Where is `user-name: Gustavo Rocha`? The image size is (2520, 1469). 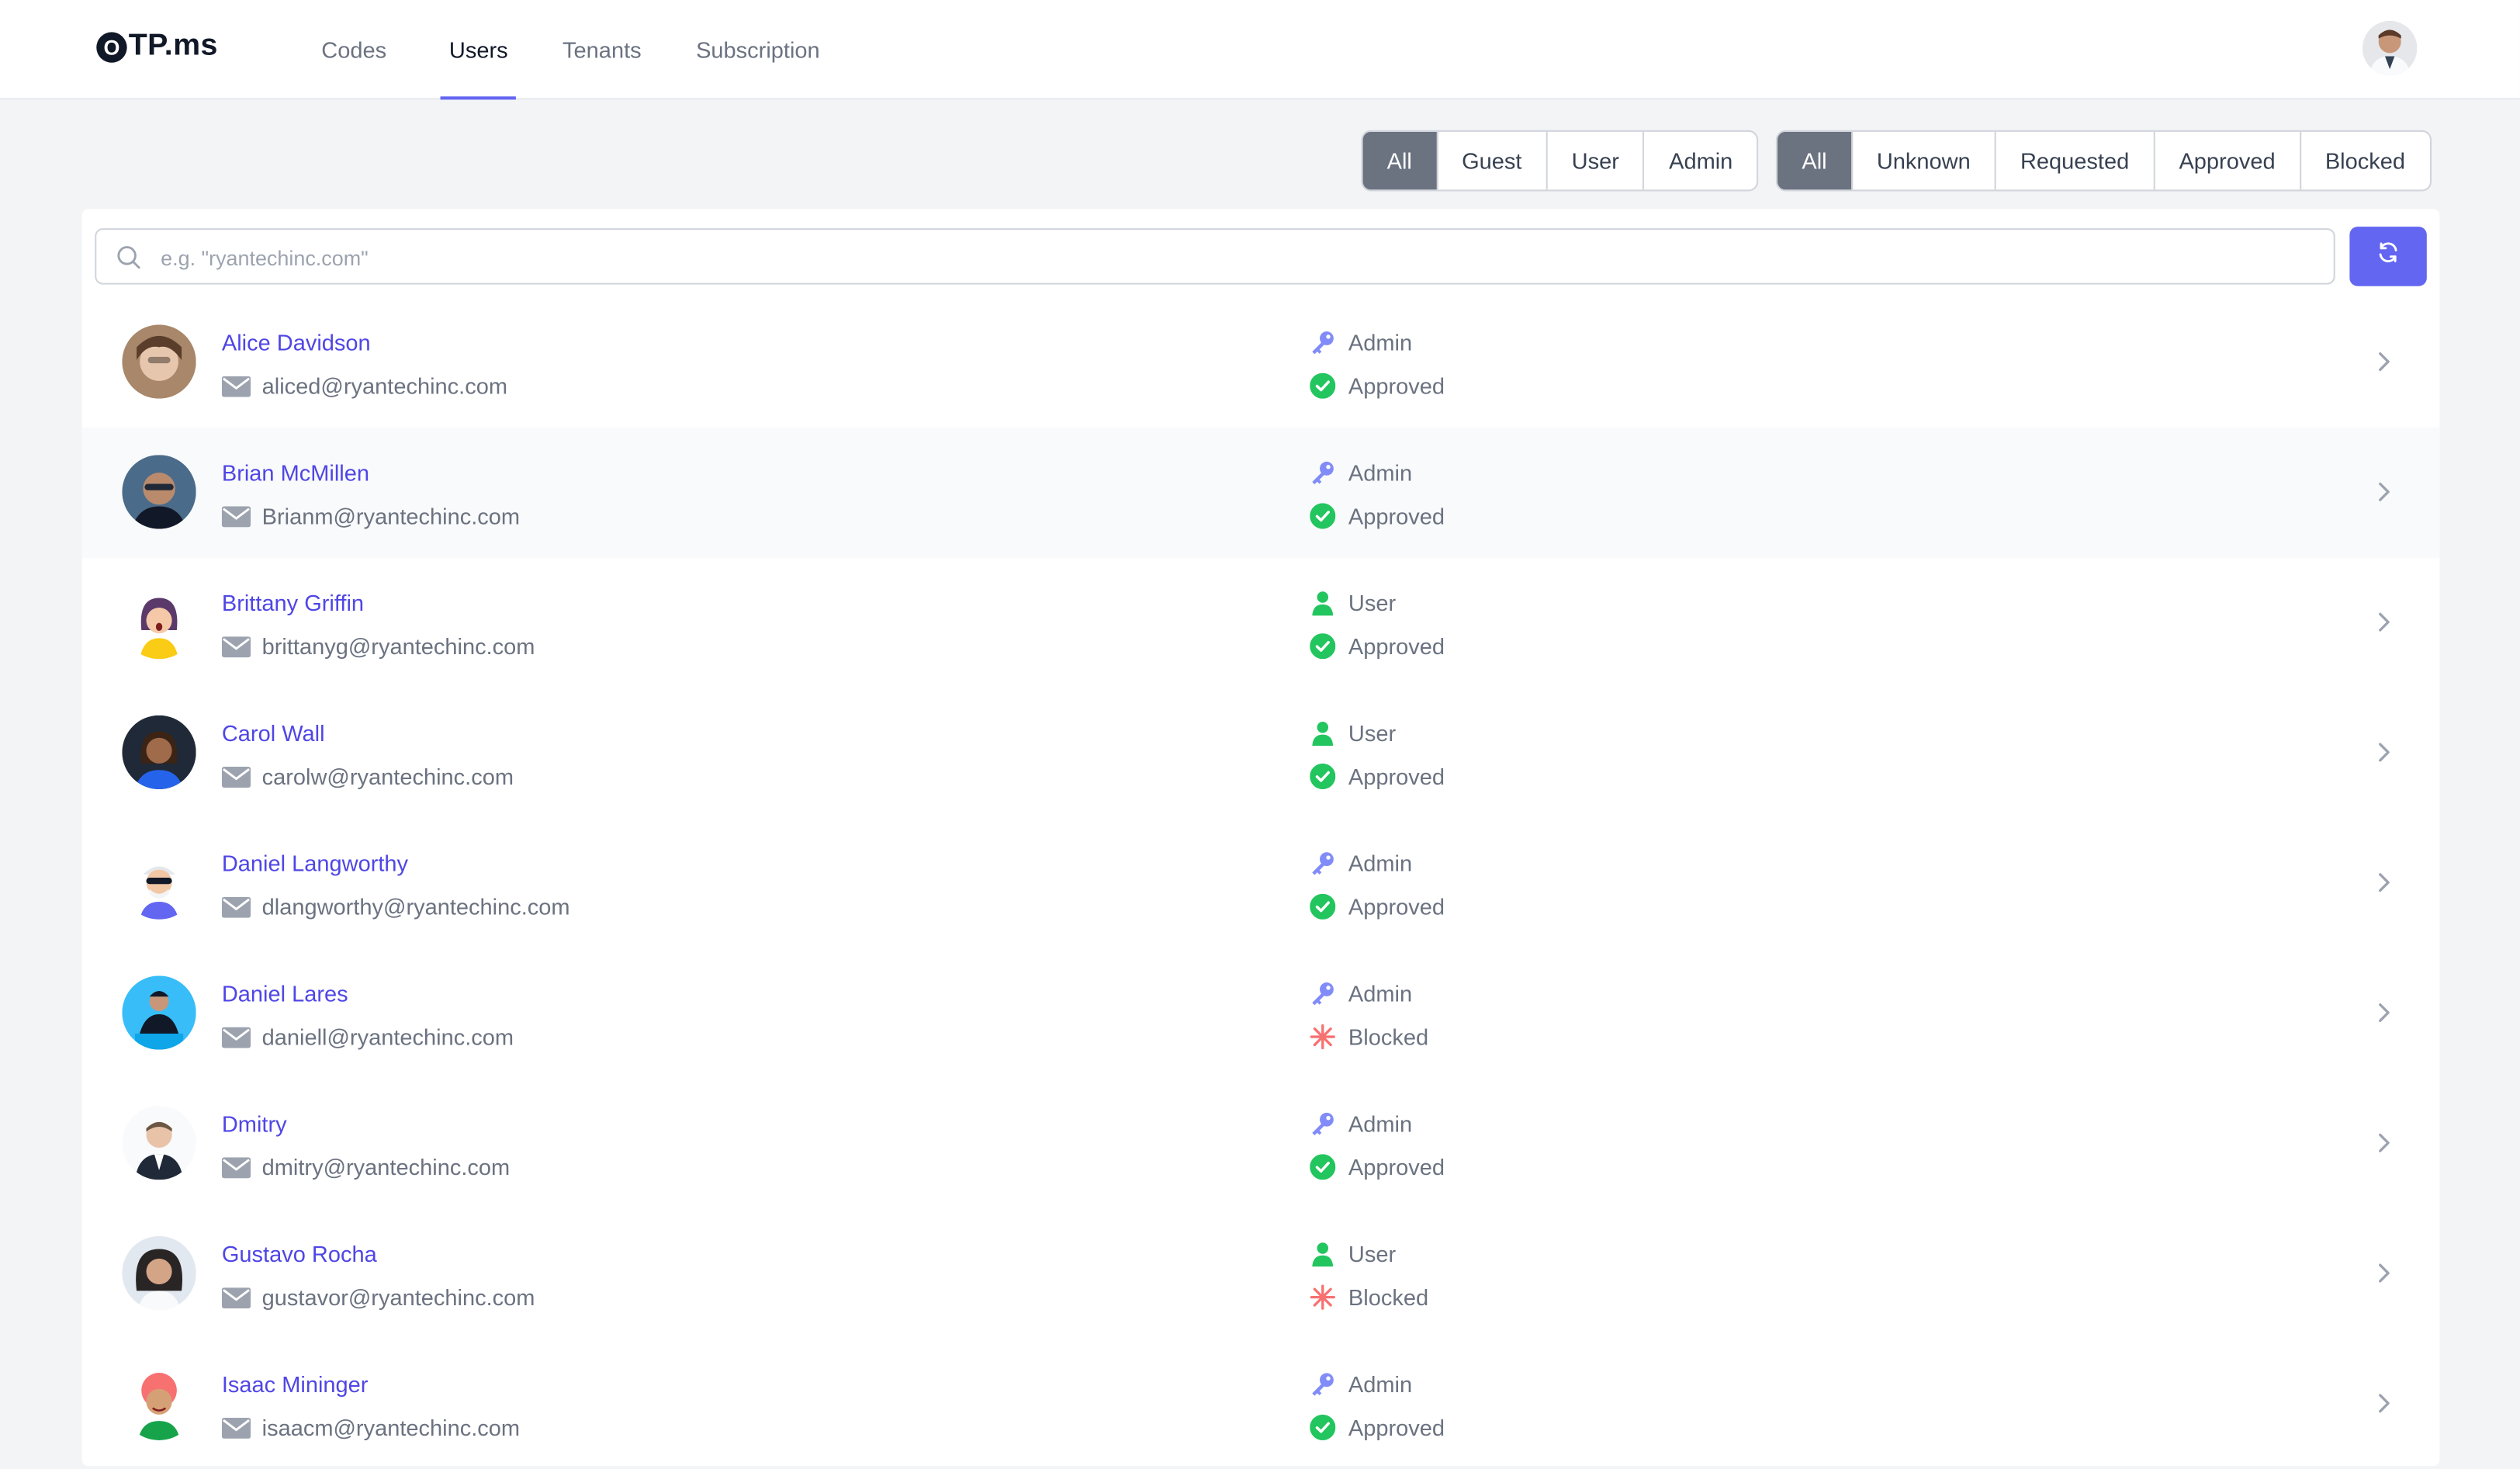
user-name: Gustavo Rocha is located at coordinates (299, 1253).